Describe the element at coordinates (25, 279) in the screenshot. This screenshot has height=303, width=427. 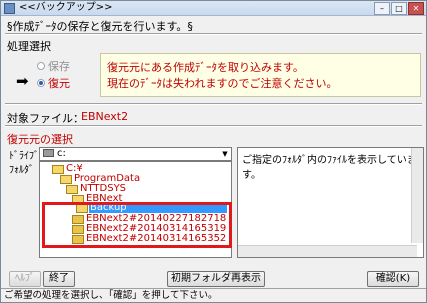
I see `help-button: ﾍﾙﾌﾟ` at that location.